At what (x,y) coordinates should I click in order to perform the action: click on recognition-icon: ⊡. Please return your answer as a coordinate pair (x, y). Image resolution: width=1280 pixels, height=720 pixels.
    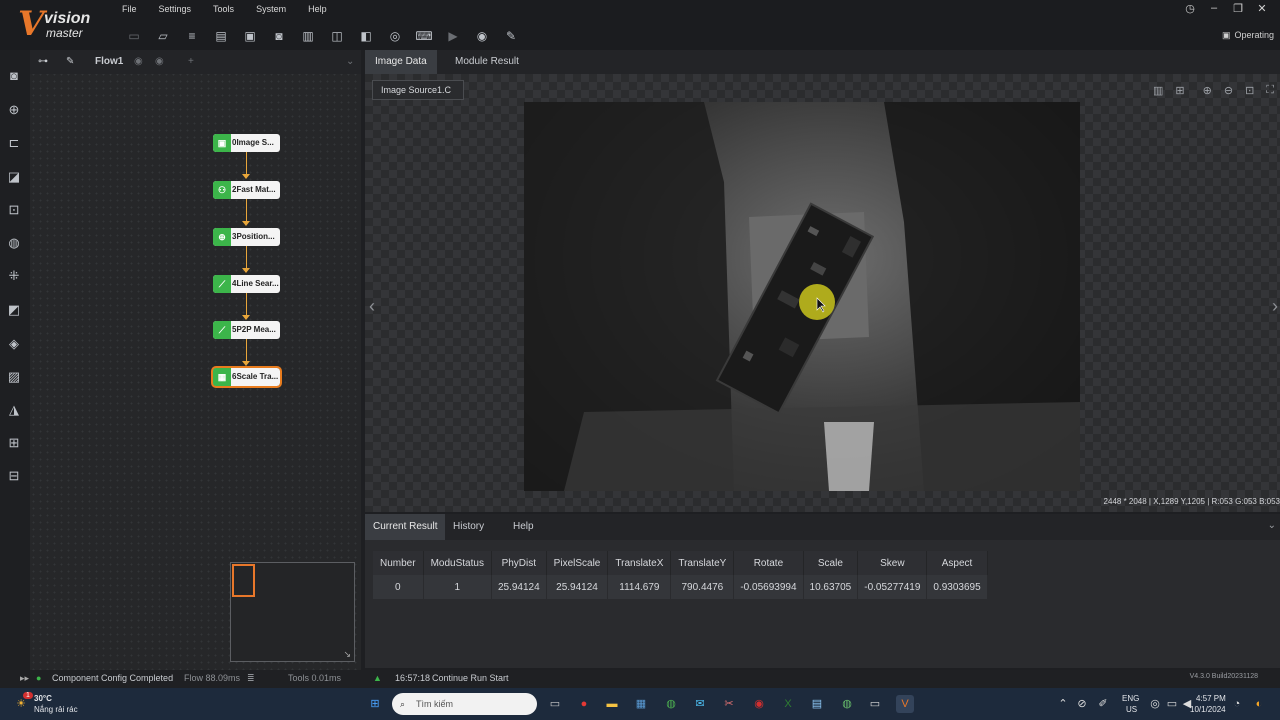
    Looking at the image, I should click on (14, 210).